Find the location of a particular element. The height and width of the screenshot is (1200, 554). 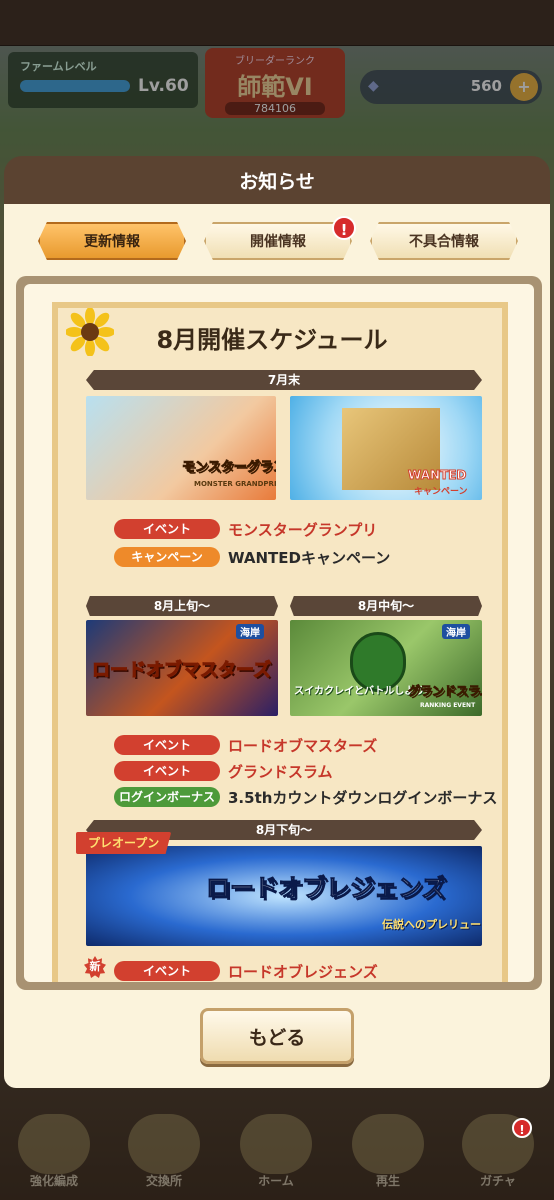

schedule-row: イベント ロードオブレジェンズ is located at coordinates (246, 971).